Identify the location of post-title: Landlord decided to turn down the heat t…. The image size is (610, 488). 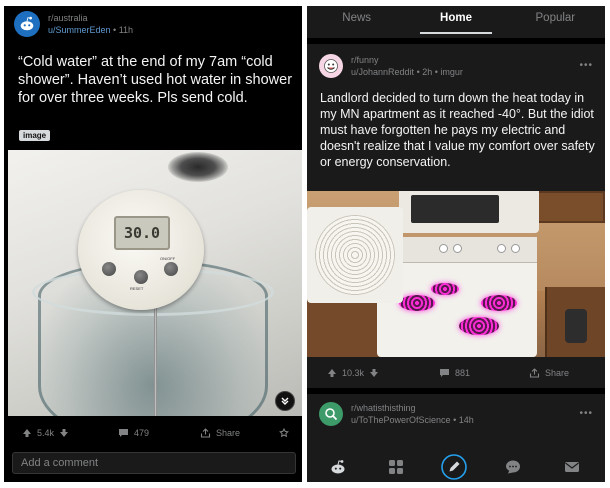
(460, 130).